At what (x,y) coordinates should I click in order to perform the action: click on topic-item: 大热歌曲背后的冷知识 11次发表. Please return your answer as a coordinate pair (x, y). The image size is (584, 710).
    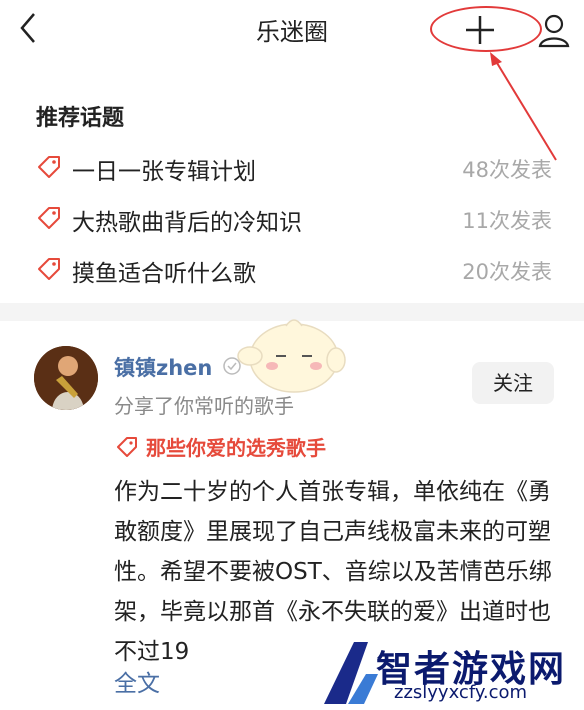
    Looking at the image, I should click on (292, 218).